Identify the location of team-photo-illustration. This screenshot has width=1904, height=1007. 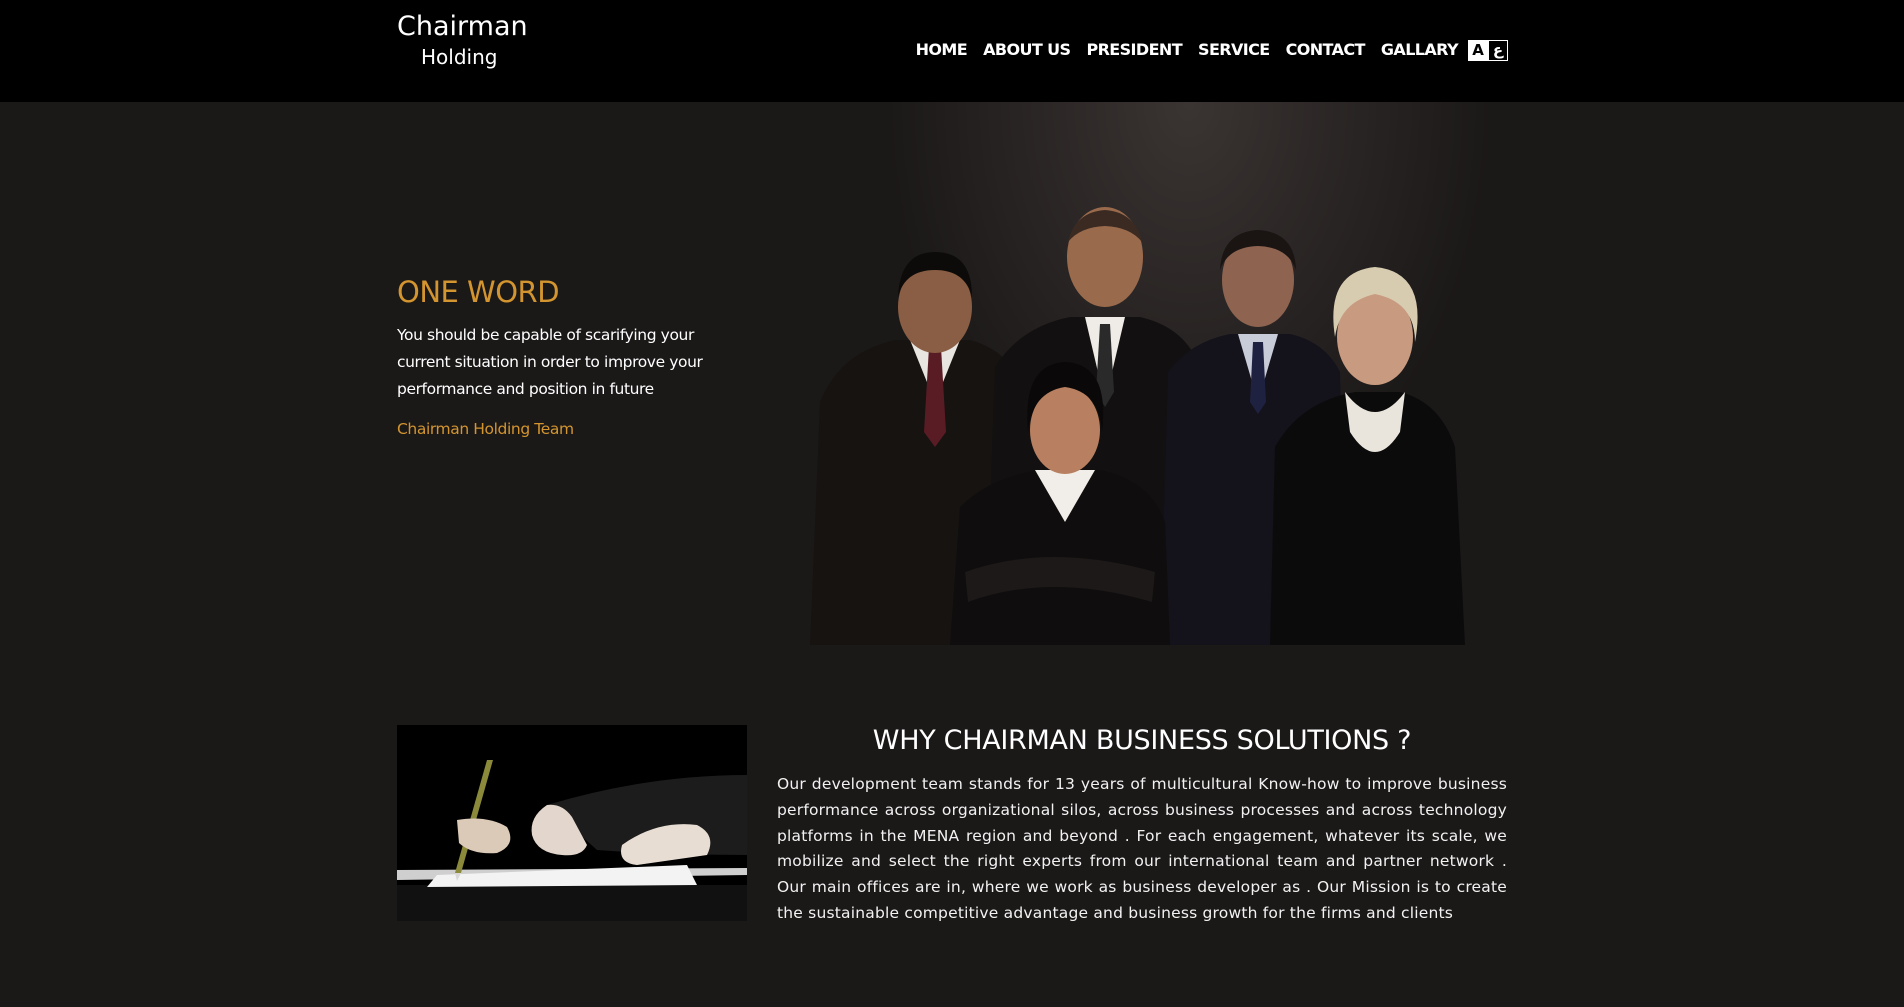
(1137, 426).